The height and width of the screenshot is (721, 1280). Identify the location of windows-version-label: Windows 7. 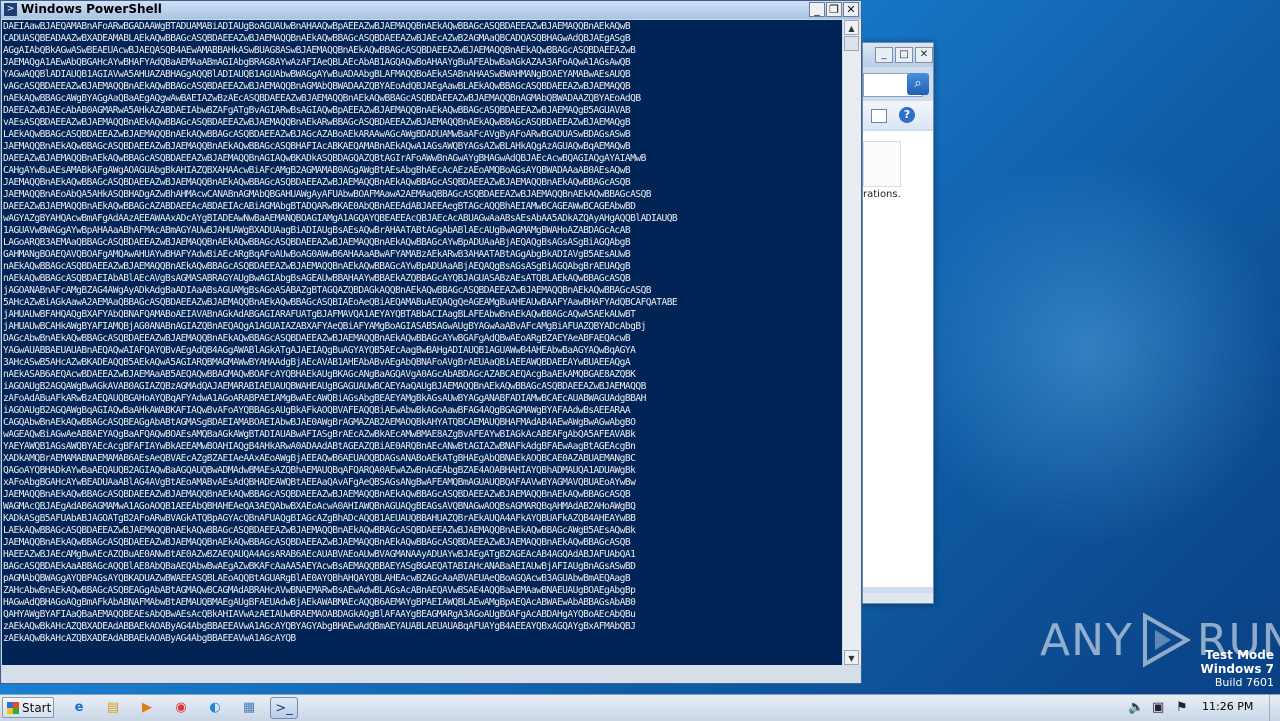
(1237, 669).